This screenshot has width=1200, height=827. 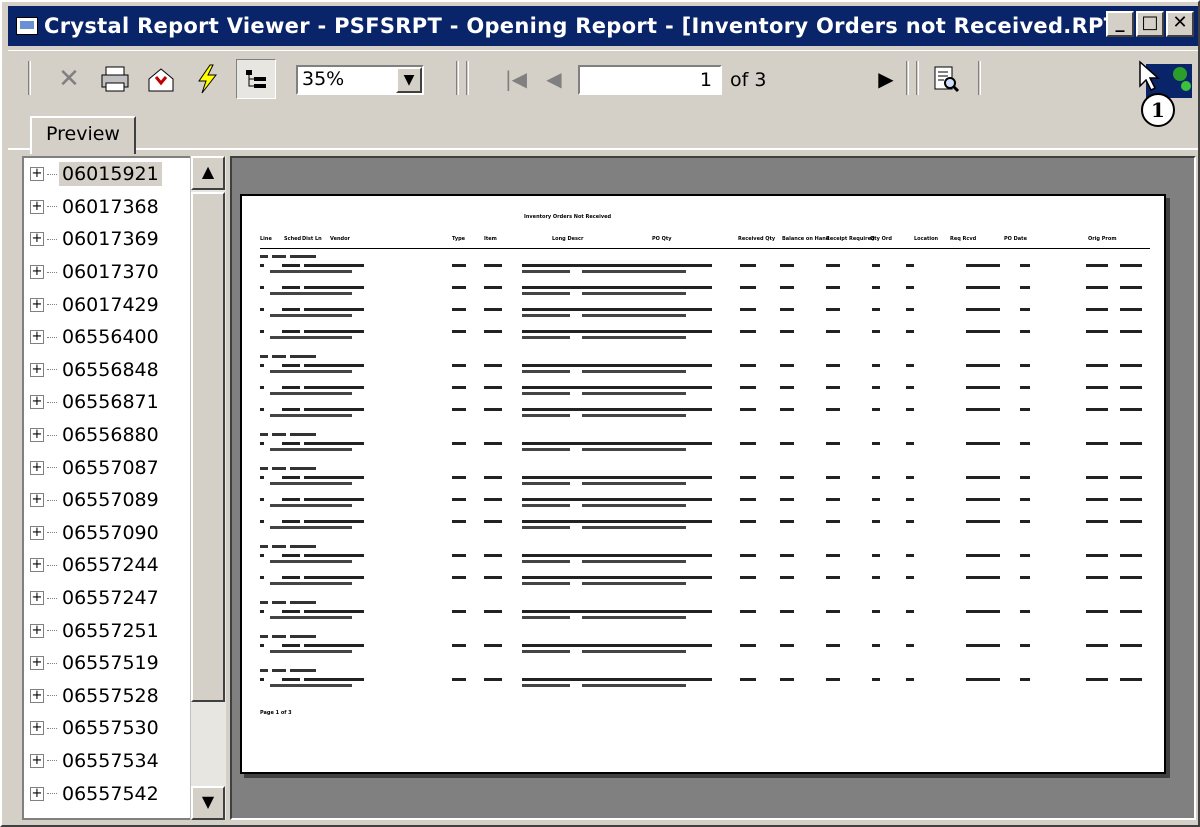 I want to click on first-page-icon: |◀, so click(x=516, y=79).